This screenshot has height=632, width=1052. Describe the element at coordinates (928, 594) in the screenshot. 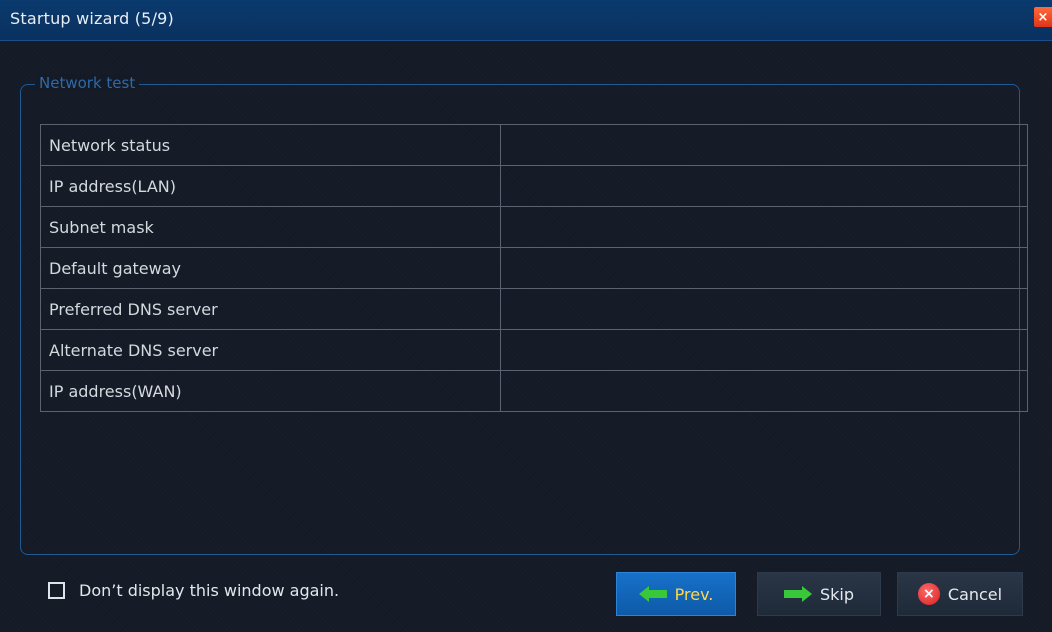

I see `cancel-circle-icon: ×` at that location.